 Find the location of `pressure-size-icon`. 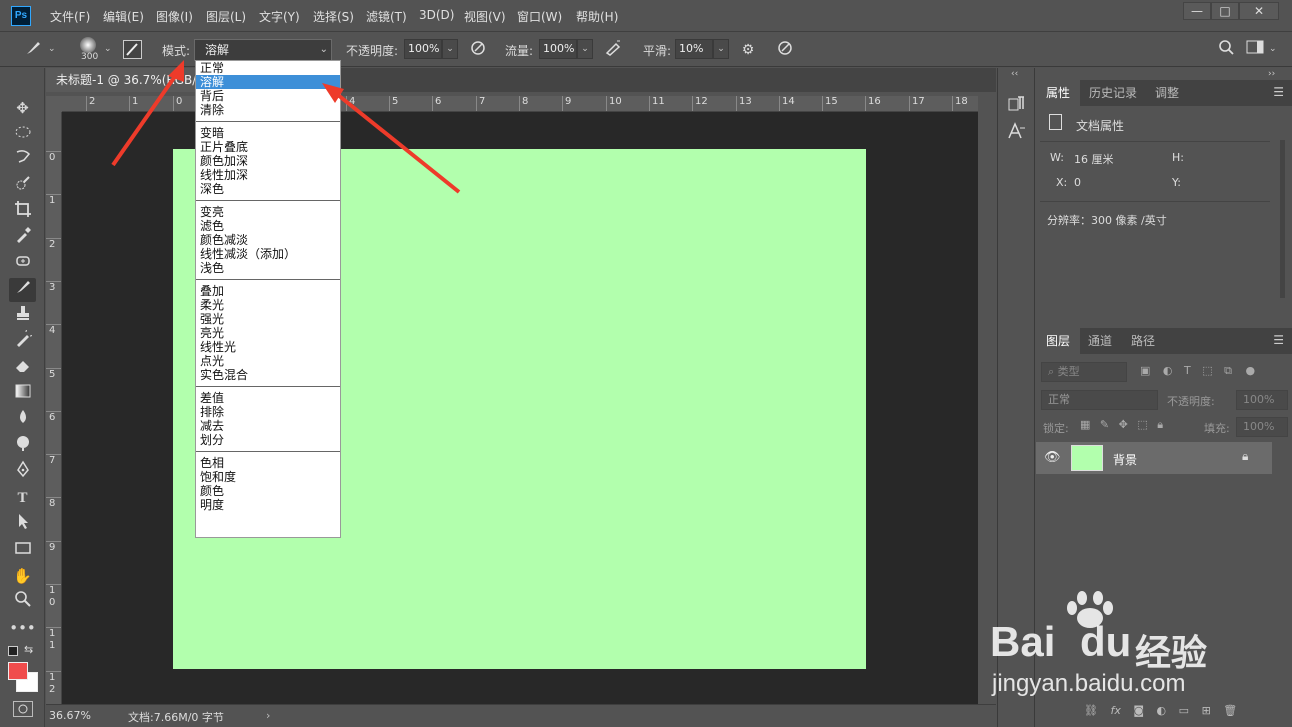

pressure-size-icon is located at coordinates (785, 50).